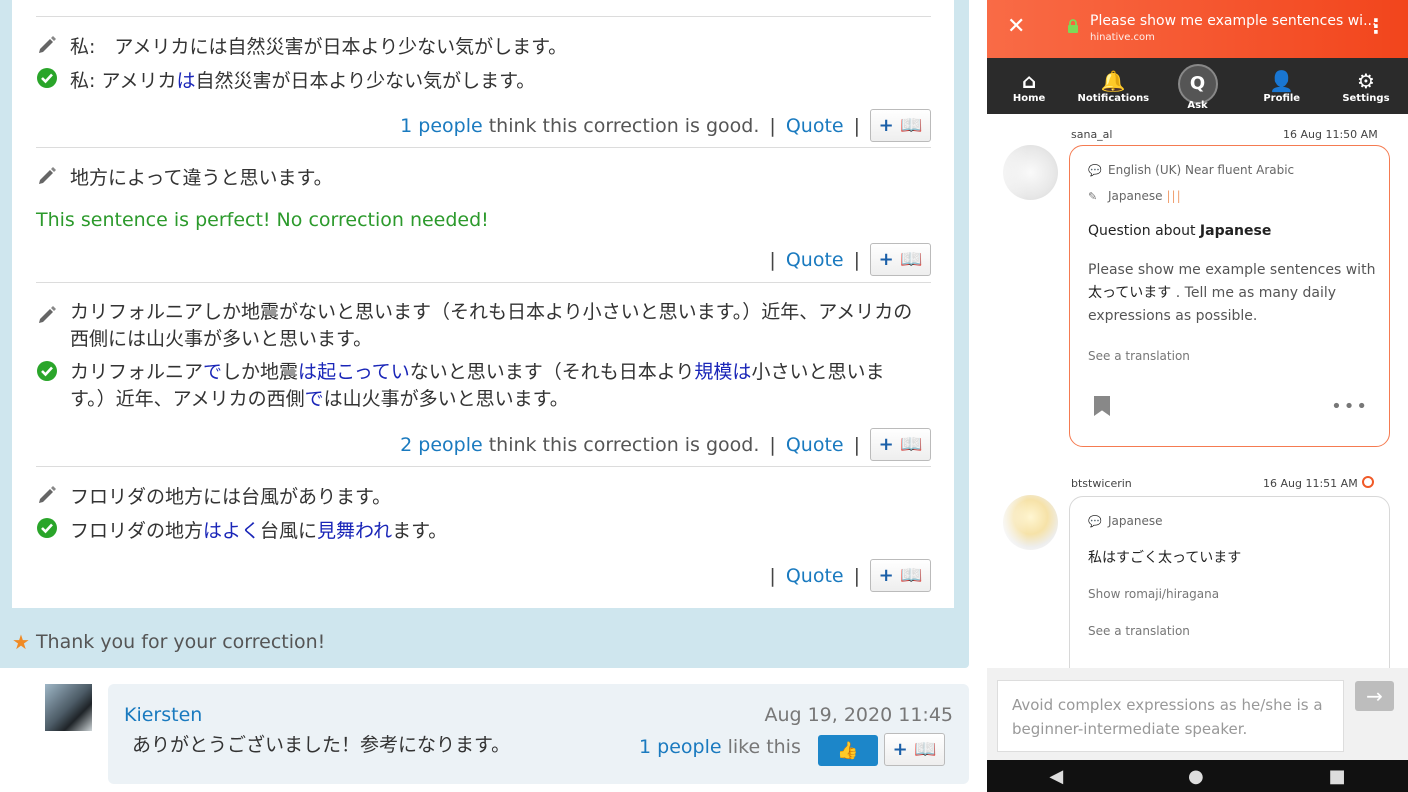 Image resolution: width=1408 pixels, height=792 pixels. Describe the element at coordinates (1029, 80) in the screenshot. I see `home-icon: ⌂` at that location.